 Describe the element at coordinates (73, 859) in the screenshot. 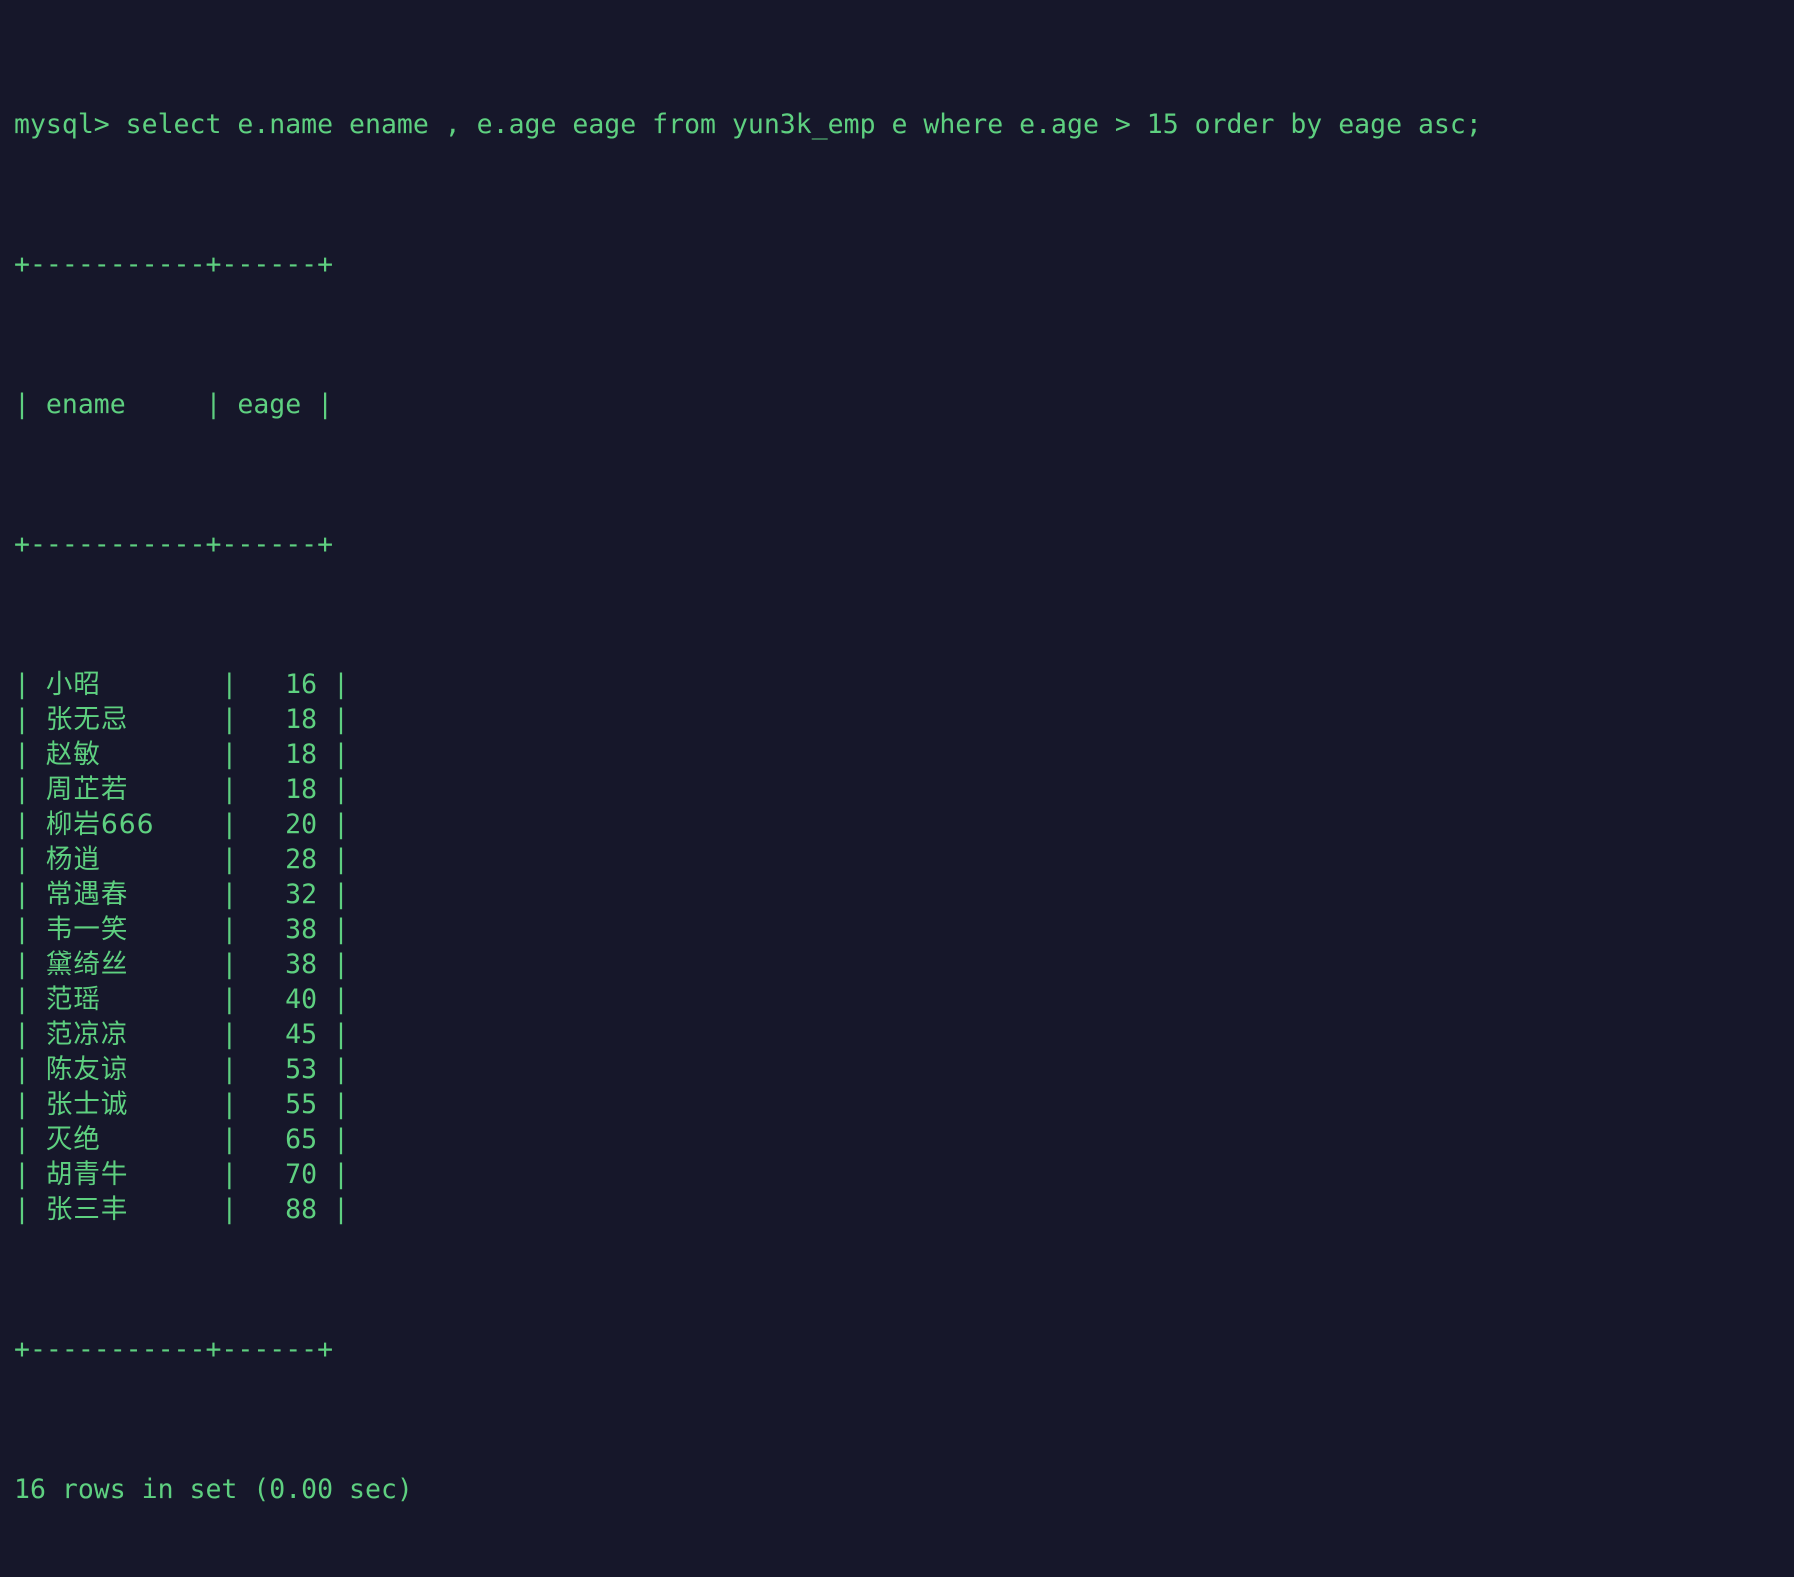

I see `cell-ename: 杨逍` at that location.